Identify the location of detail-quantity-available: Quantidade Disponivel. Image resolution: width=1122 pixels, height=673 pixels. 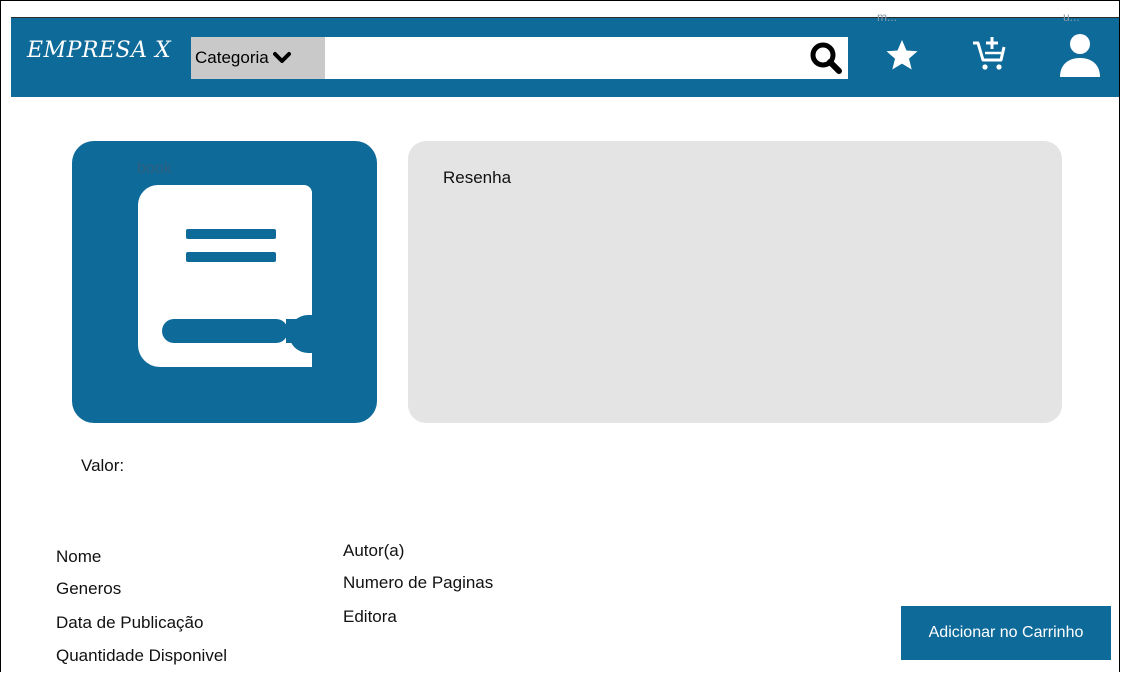
(142, 655).